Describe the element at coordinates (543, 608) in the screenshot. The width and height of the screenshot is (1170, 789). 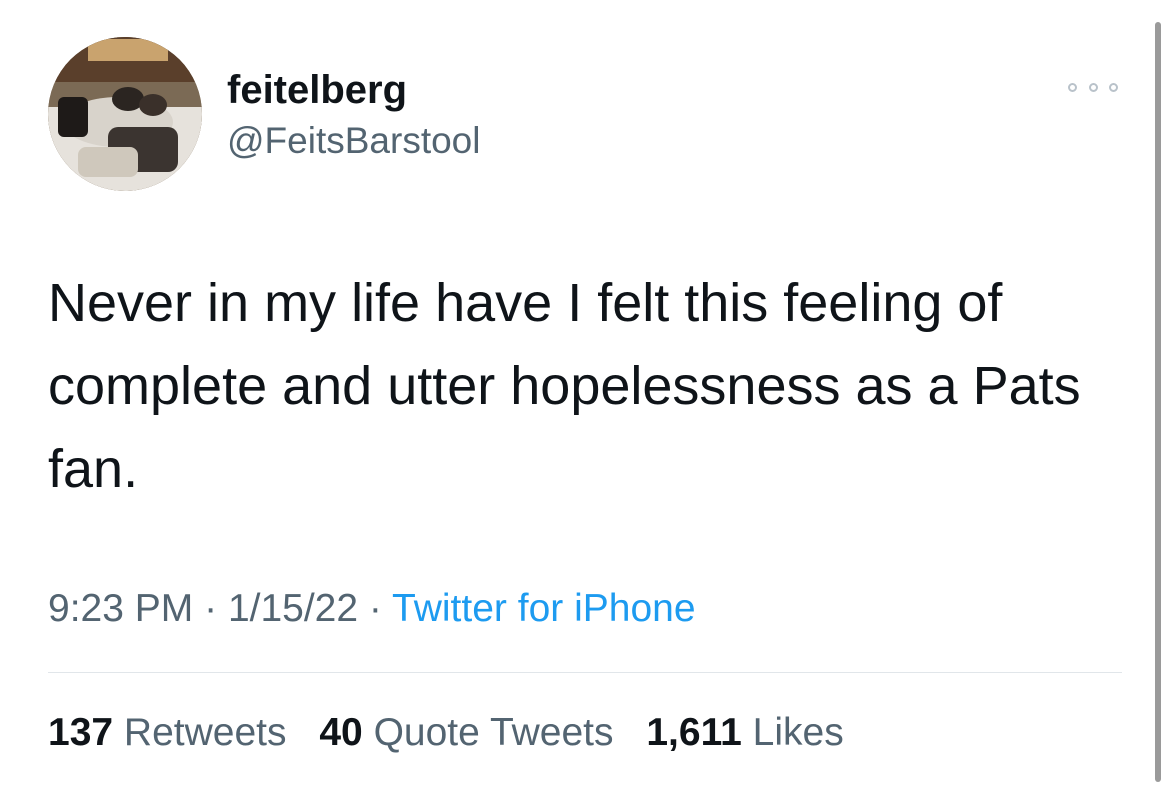
I see `tweet-source-link: Twitter for iPhone` at that location.